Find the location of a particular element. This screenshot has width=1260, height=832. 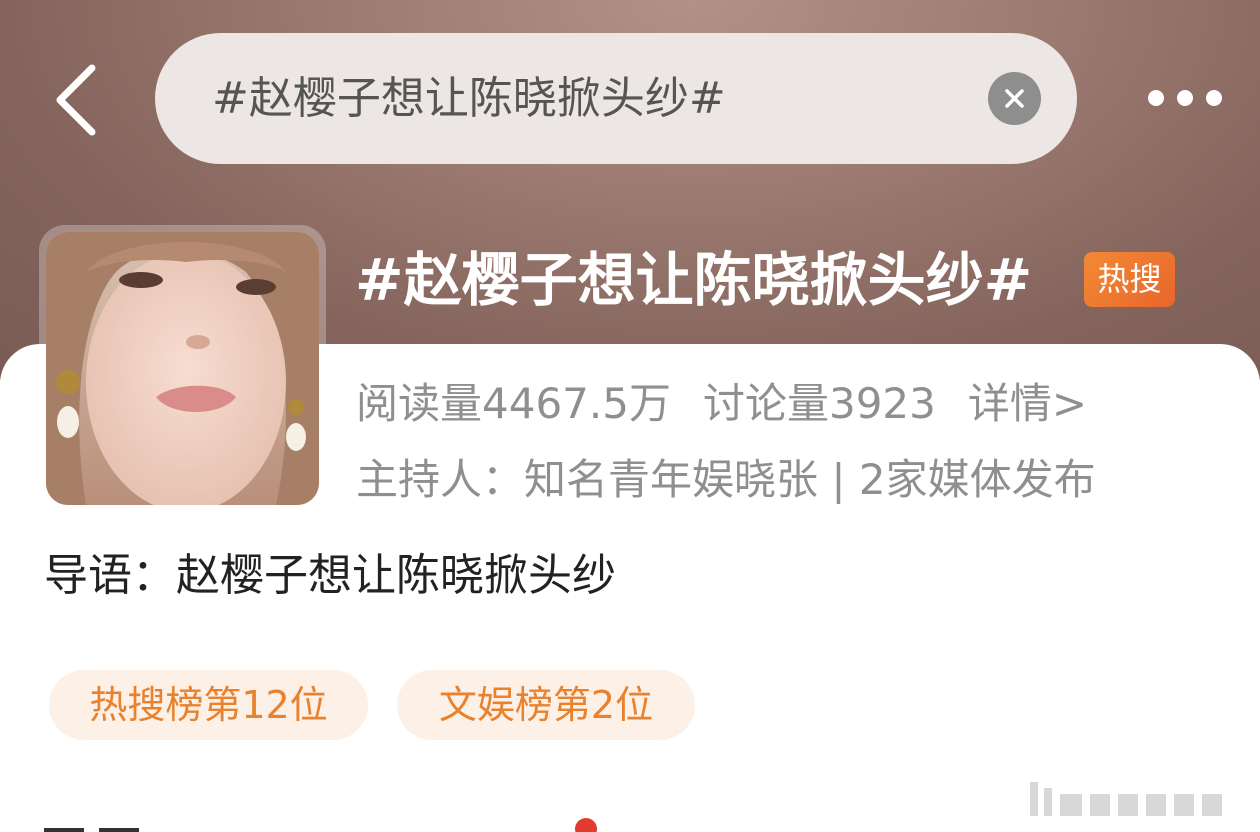

clear-search-button is located at coordinates (1014, 98).